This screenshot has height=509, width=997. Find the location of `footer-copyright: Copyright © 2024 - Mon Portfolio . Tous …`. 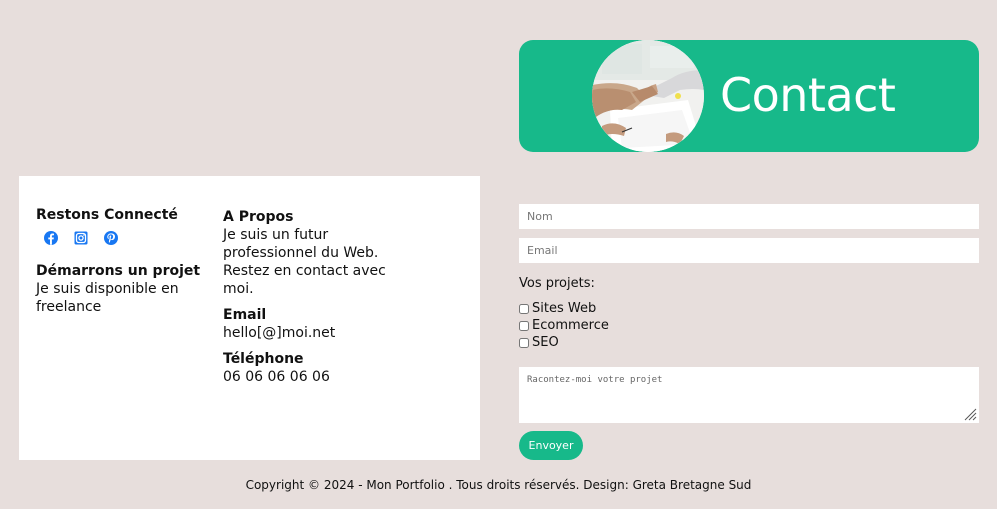

footer-copyright: Copyright © 2024 - Mon Portfolio . Tous … is located at coordinates (498, 485).